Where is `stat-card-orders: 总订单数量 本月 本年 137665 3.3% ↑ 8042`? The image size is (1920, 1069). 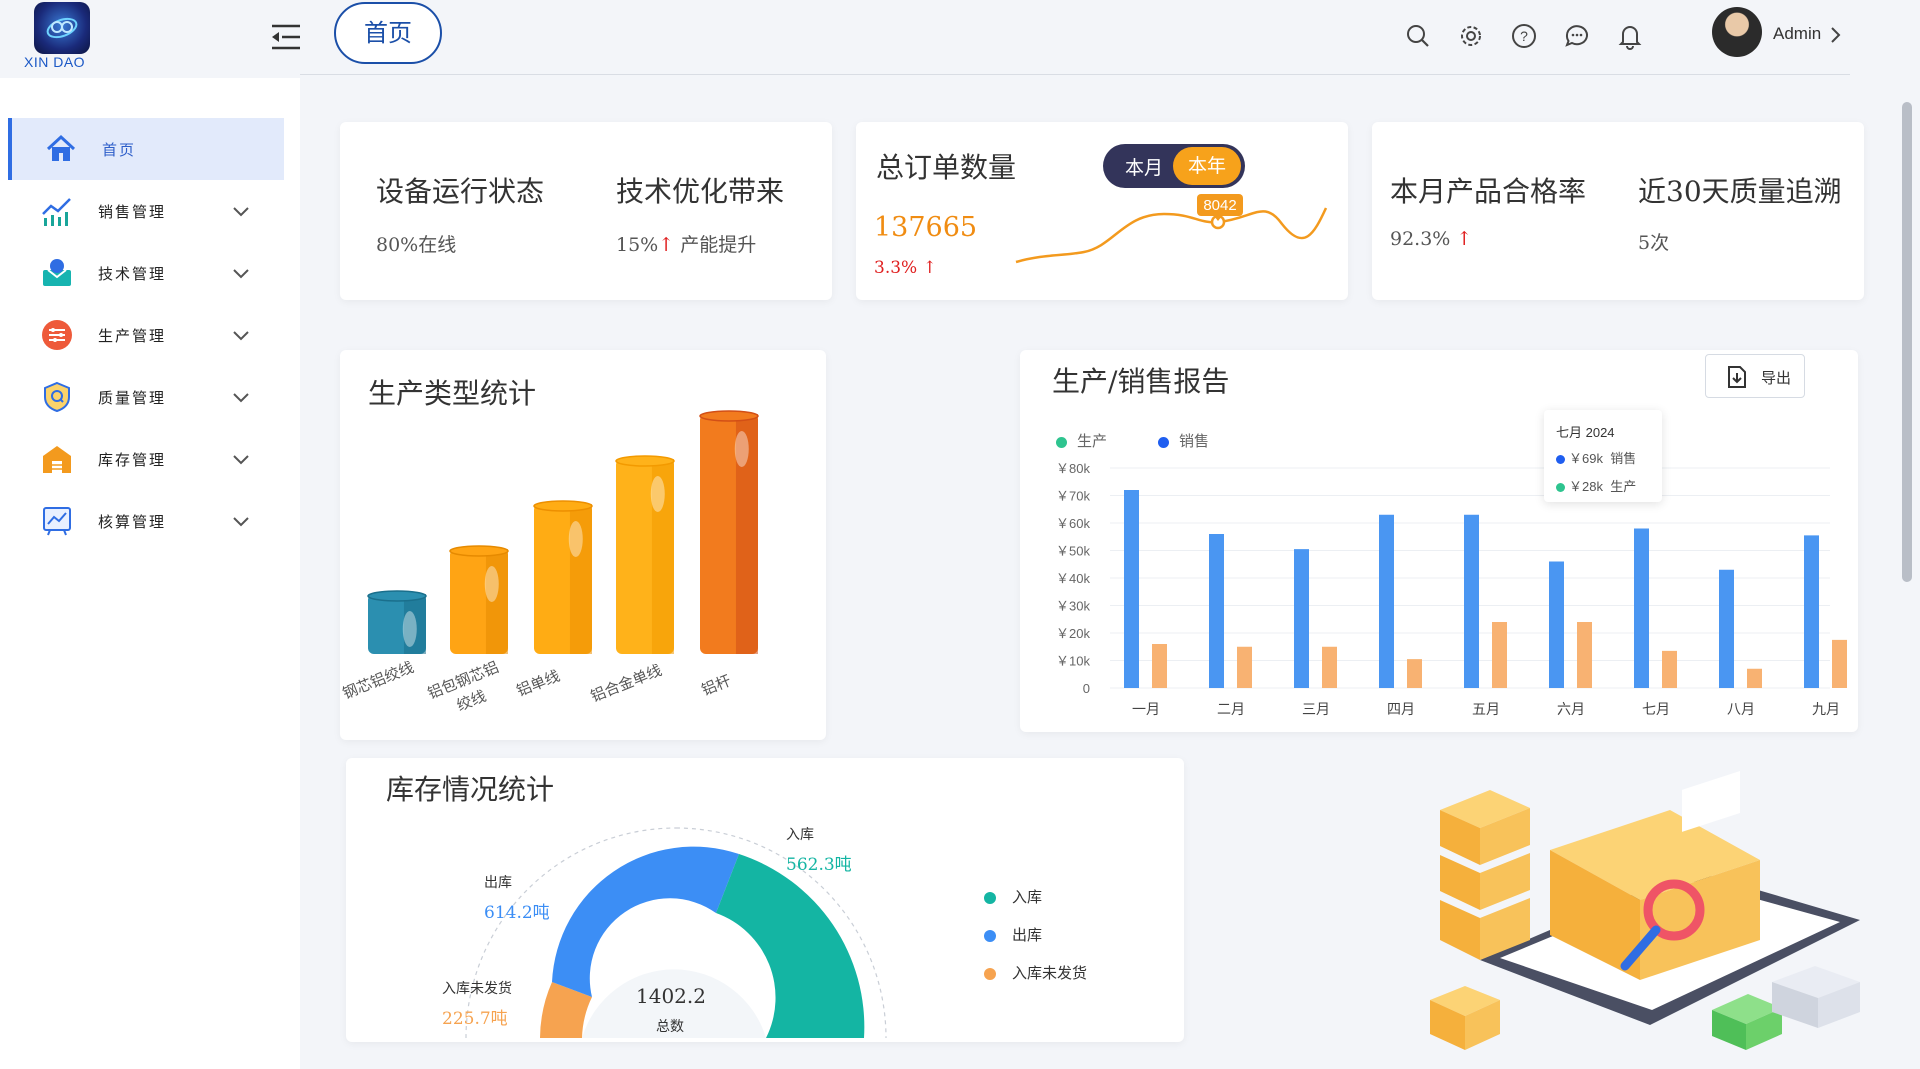
stat-card-orders: 总订单数量 本月 本年 137665 3.3% ↑ 8042 is located at coordinates (1102, 211).